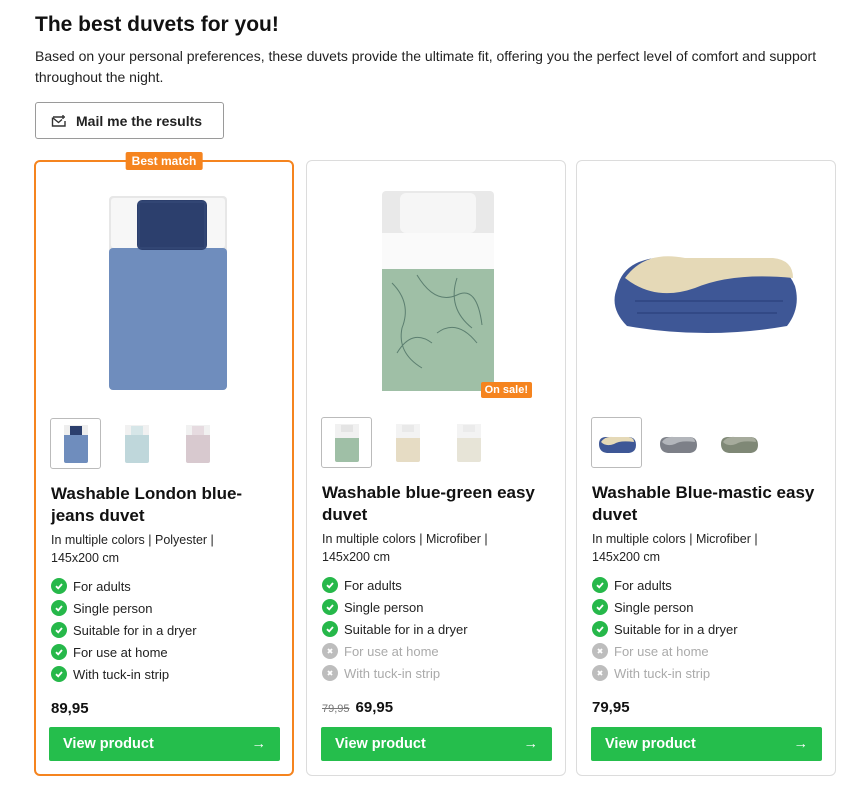  I want to click on product-name: Washable London blue-jeans duvet, so click(163, 505).